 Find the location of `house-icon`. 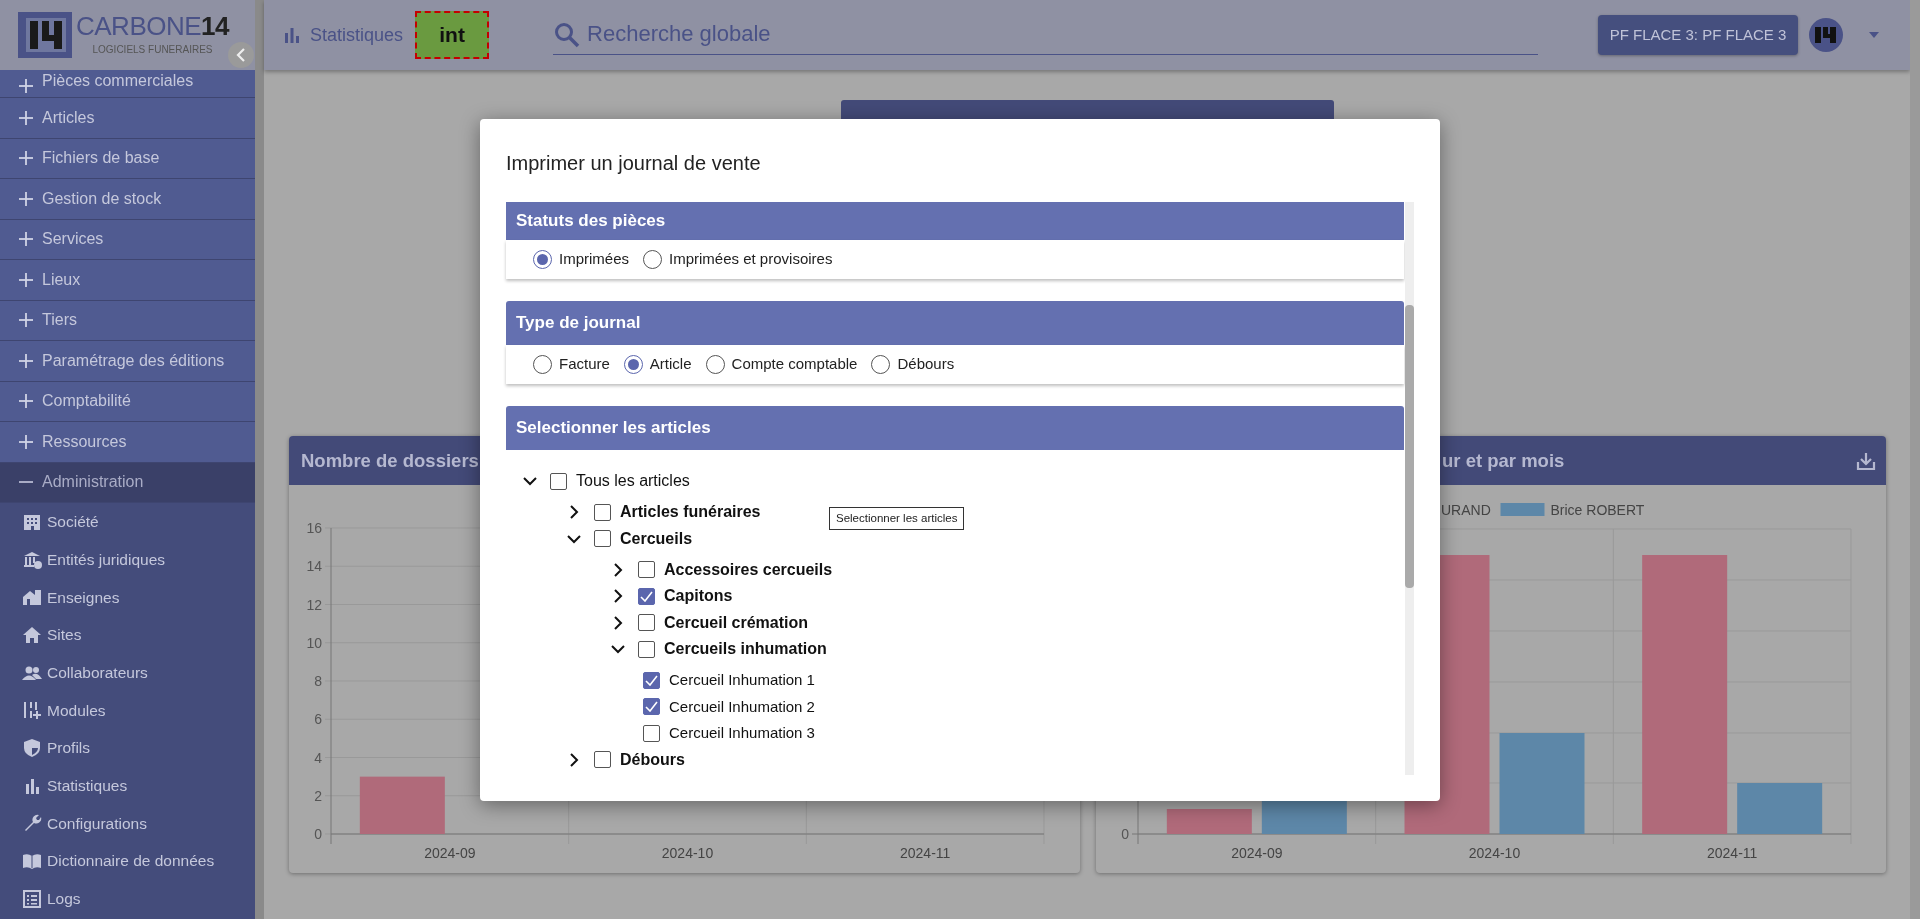

house-icon is located at coordinates (32, 634).